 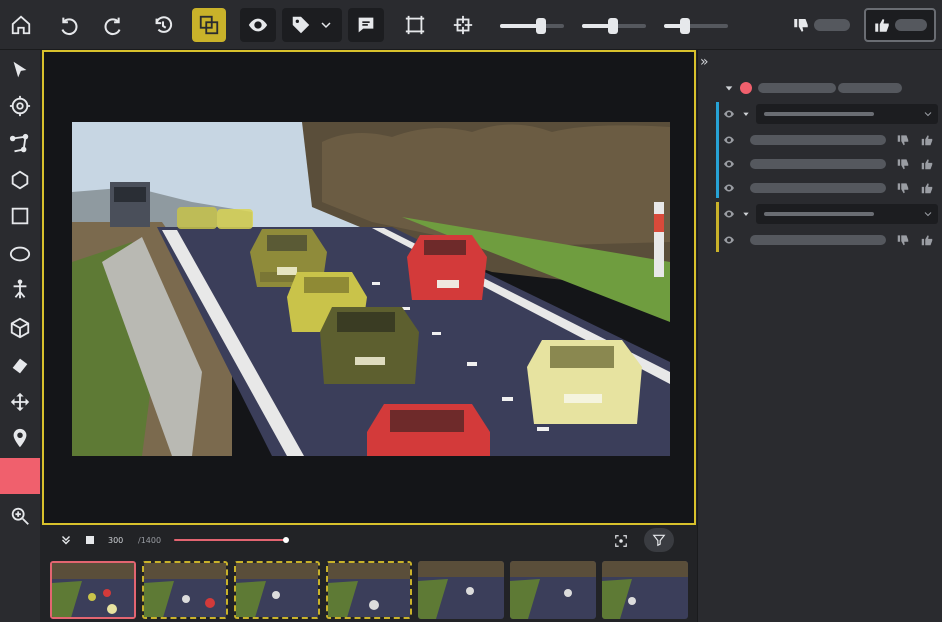 What do you see at coordinates (20, 106) in the screenshot?
I see `target-icon` at bounding box center [20, 106].